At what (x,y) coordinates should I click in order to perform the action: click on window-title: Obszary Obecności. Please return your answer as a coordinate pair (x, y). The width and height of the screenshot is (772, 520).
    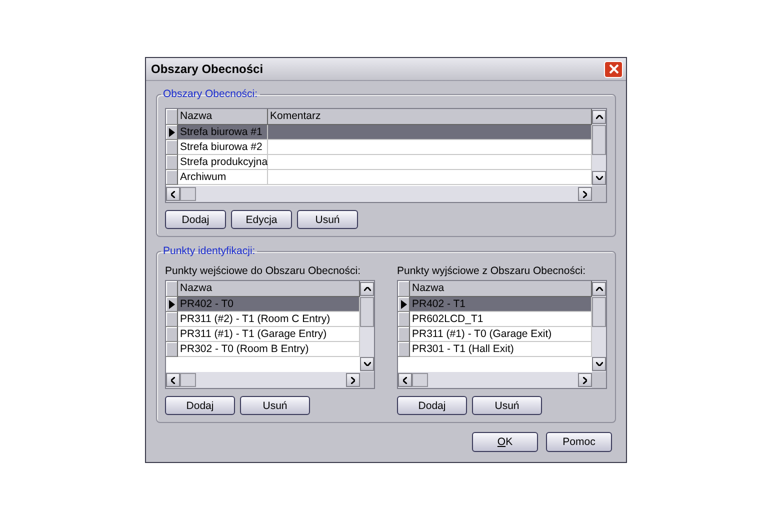
    Looking at the image, I should click on (207, 69).